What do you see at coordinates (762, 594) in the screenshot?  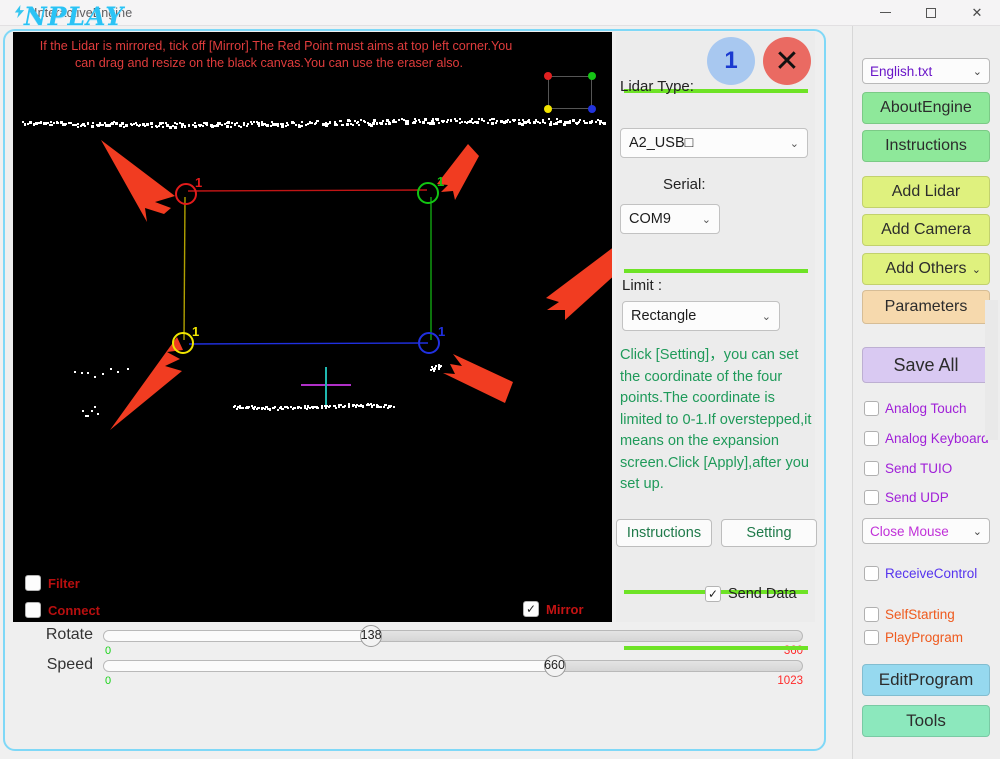 I see `send-data-label: Send Data` at bounding box center [762, 594].